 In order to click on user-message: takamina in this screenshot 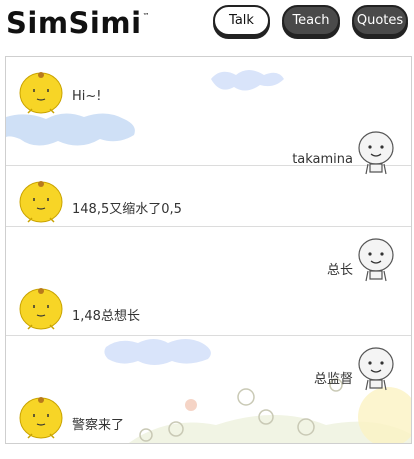, I will do `click(322, 159)`.